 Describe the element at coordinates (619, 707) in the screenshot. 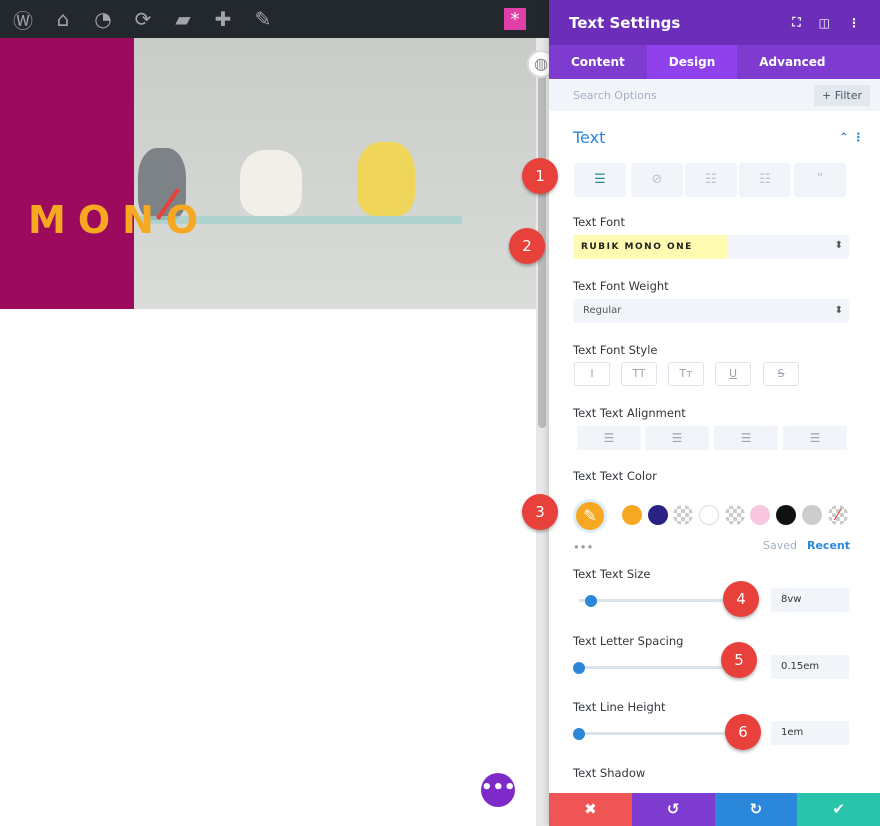

I see `line-height-label: Text Line Height` at that location.